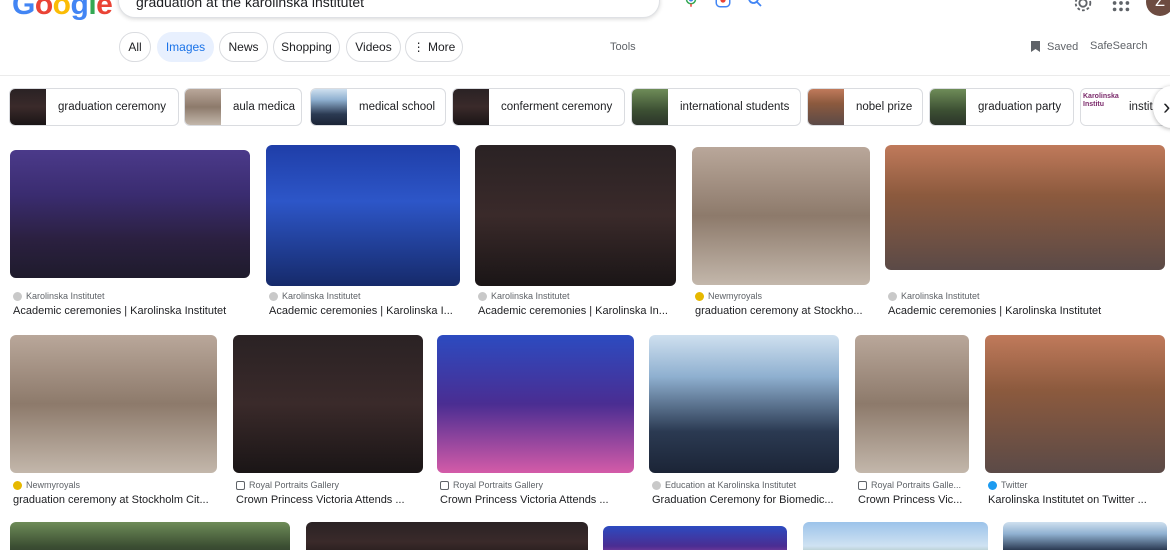 The width and height of the screenshot is (1170, 550). I want to click on result-source: Education at Karolinska Institutet, so click(724, 485).